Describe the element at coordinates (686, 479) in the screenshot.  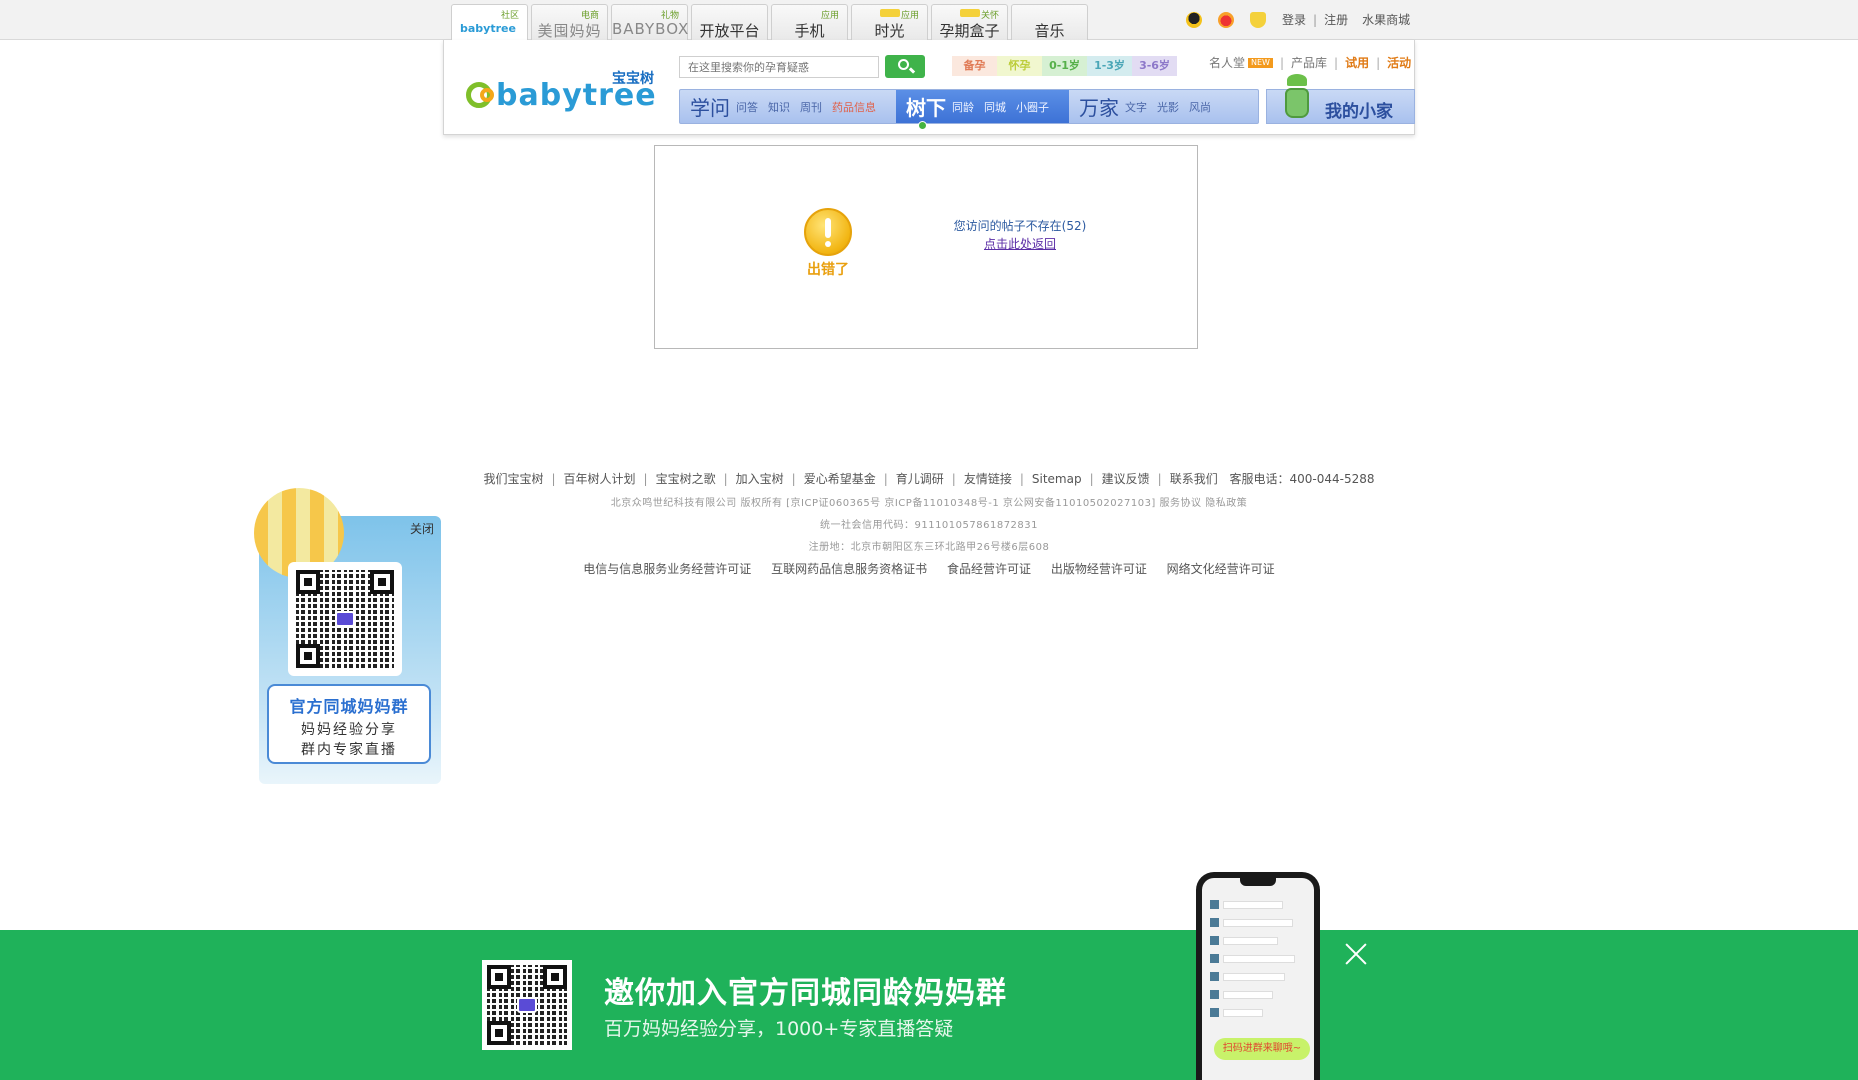
I see `footer-link-song: 宝宝树之歌` at that location.